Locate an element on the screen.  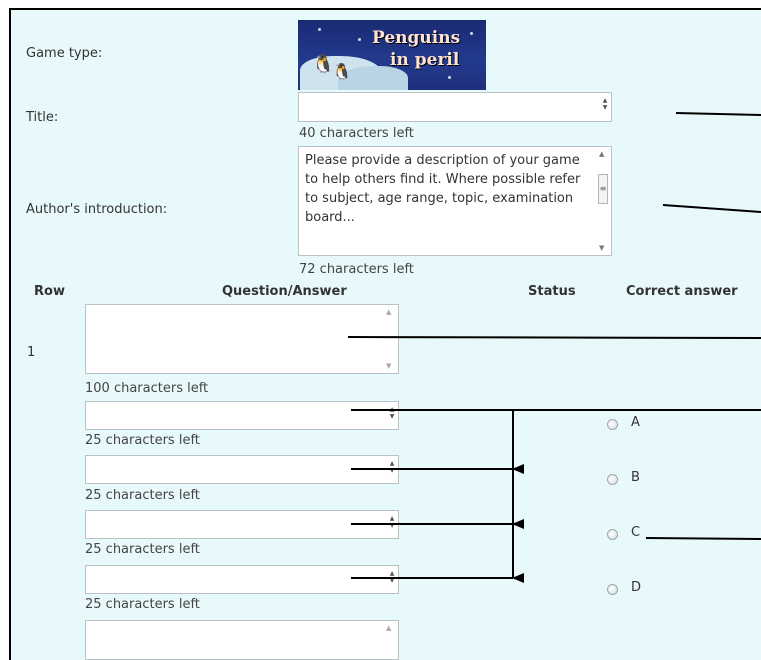
arrow-title is located at coordinates (718, 115).